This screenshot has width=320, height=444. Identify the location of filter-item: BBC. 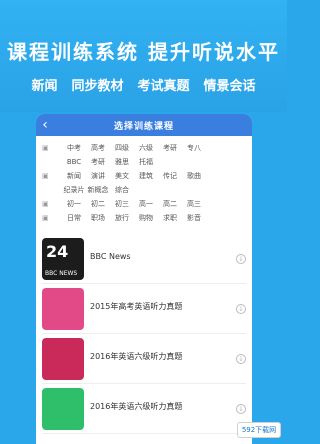
(74, 162).